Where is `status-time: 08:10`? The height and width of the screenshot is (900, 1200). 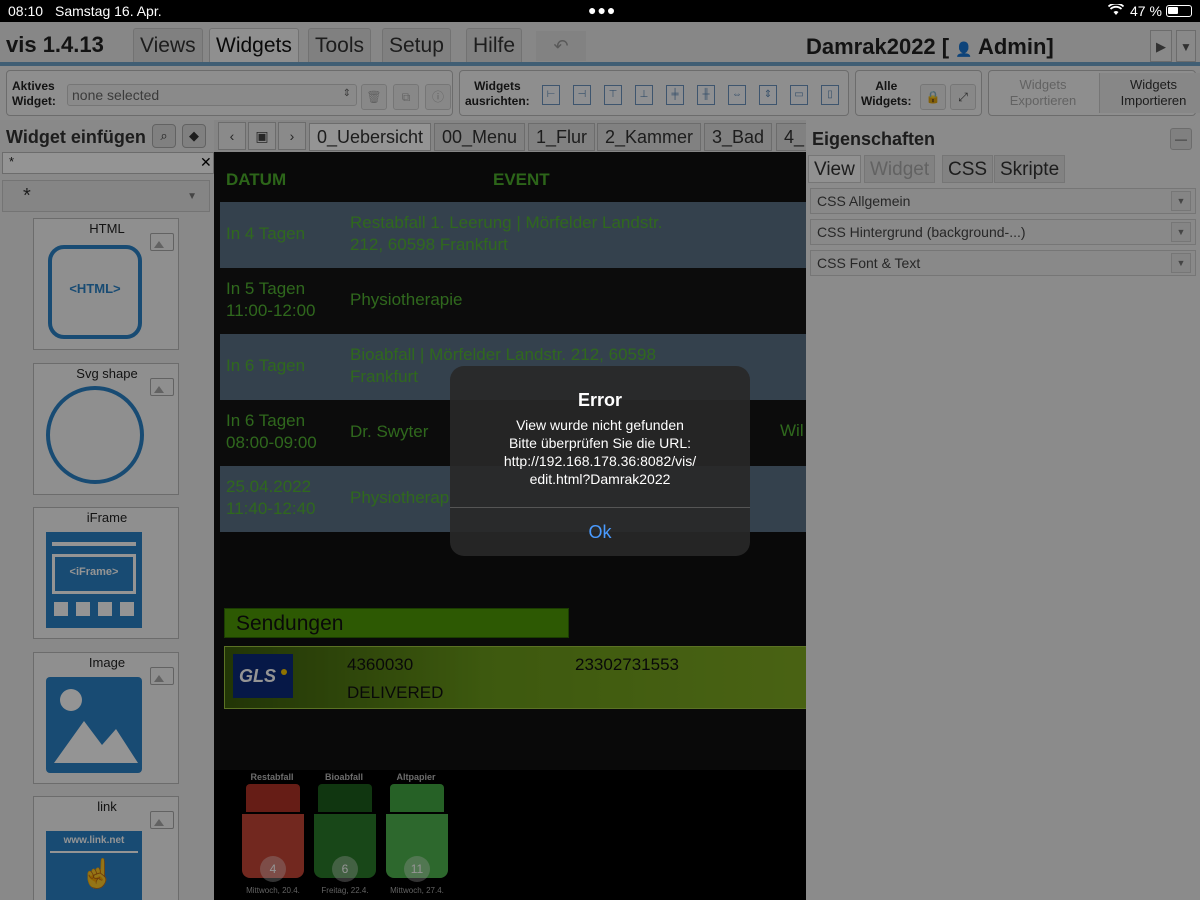
status-time: 08:10 is located at coordinates (26, 11).